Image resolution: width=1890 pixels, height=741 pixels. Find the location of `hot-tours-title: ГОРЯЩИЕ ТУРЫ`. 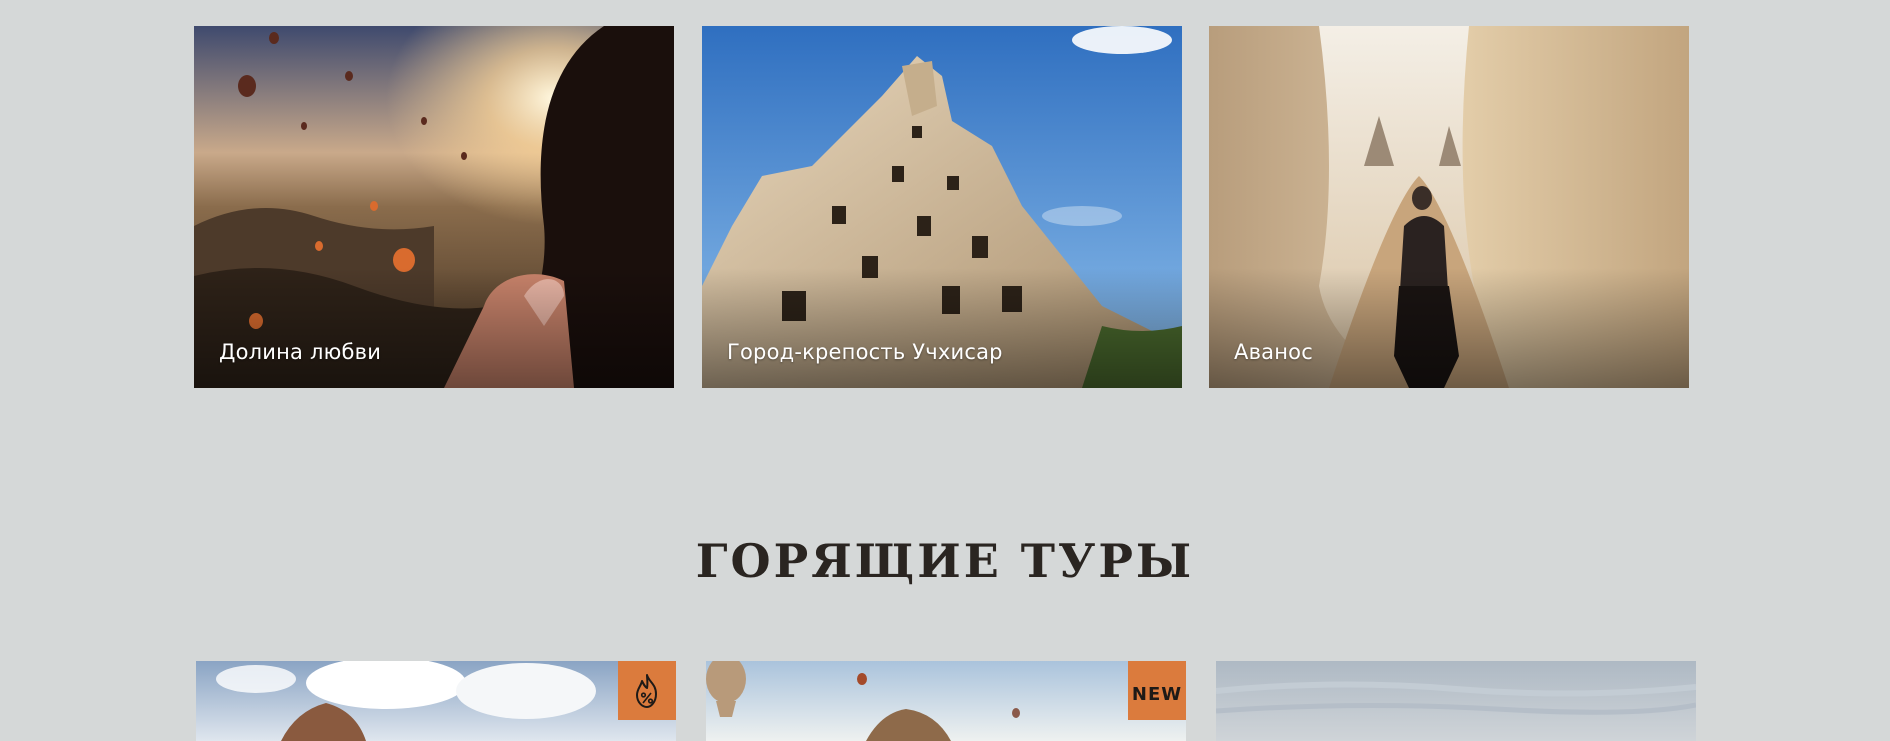

hot-tours-title: ГОРЯЩИЕ ТУРЫ is located at coordinates (945, 561).